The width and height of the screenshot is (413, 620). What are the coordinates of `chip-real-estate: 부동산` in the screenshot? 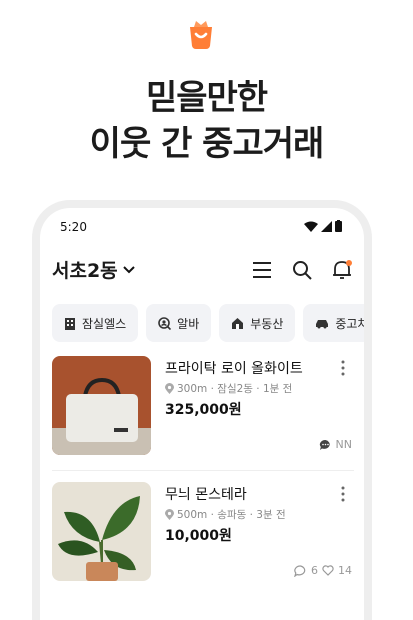 It's located at (257, 323).